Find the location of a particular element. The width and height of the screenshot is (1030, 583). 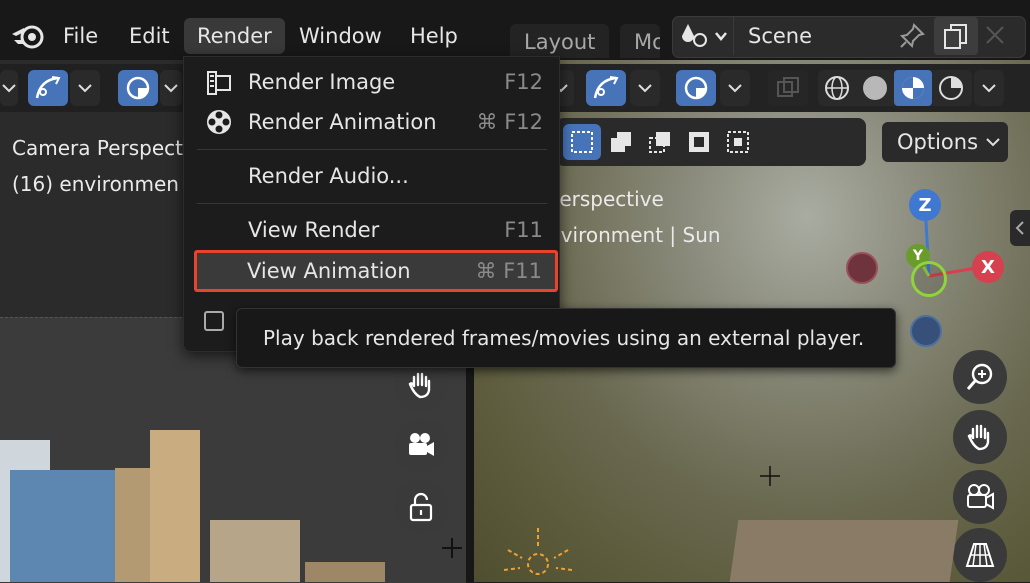

lock-open-icon is located at coordinates (421, 507).